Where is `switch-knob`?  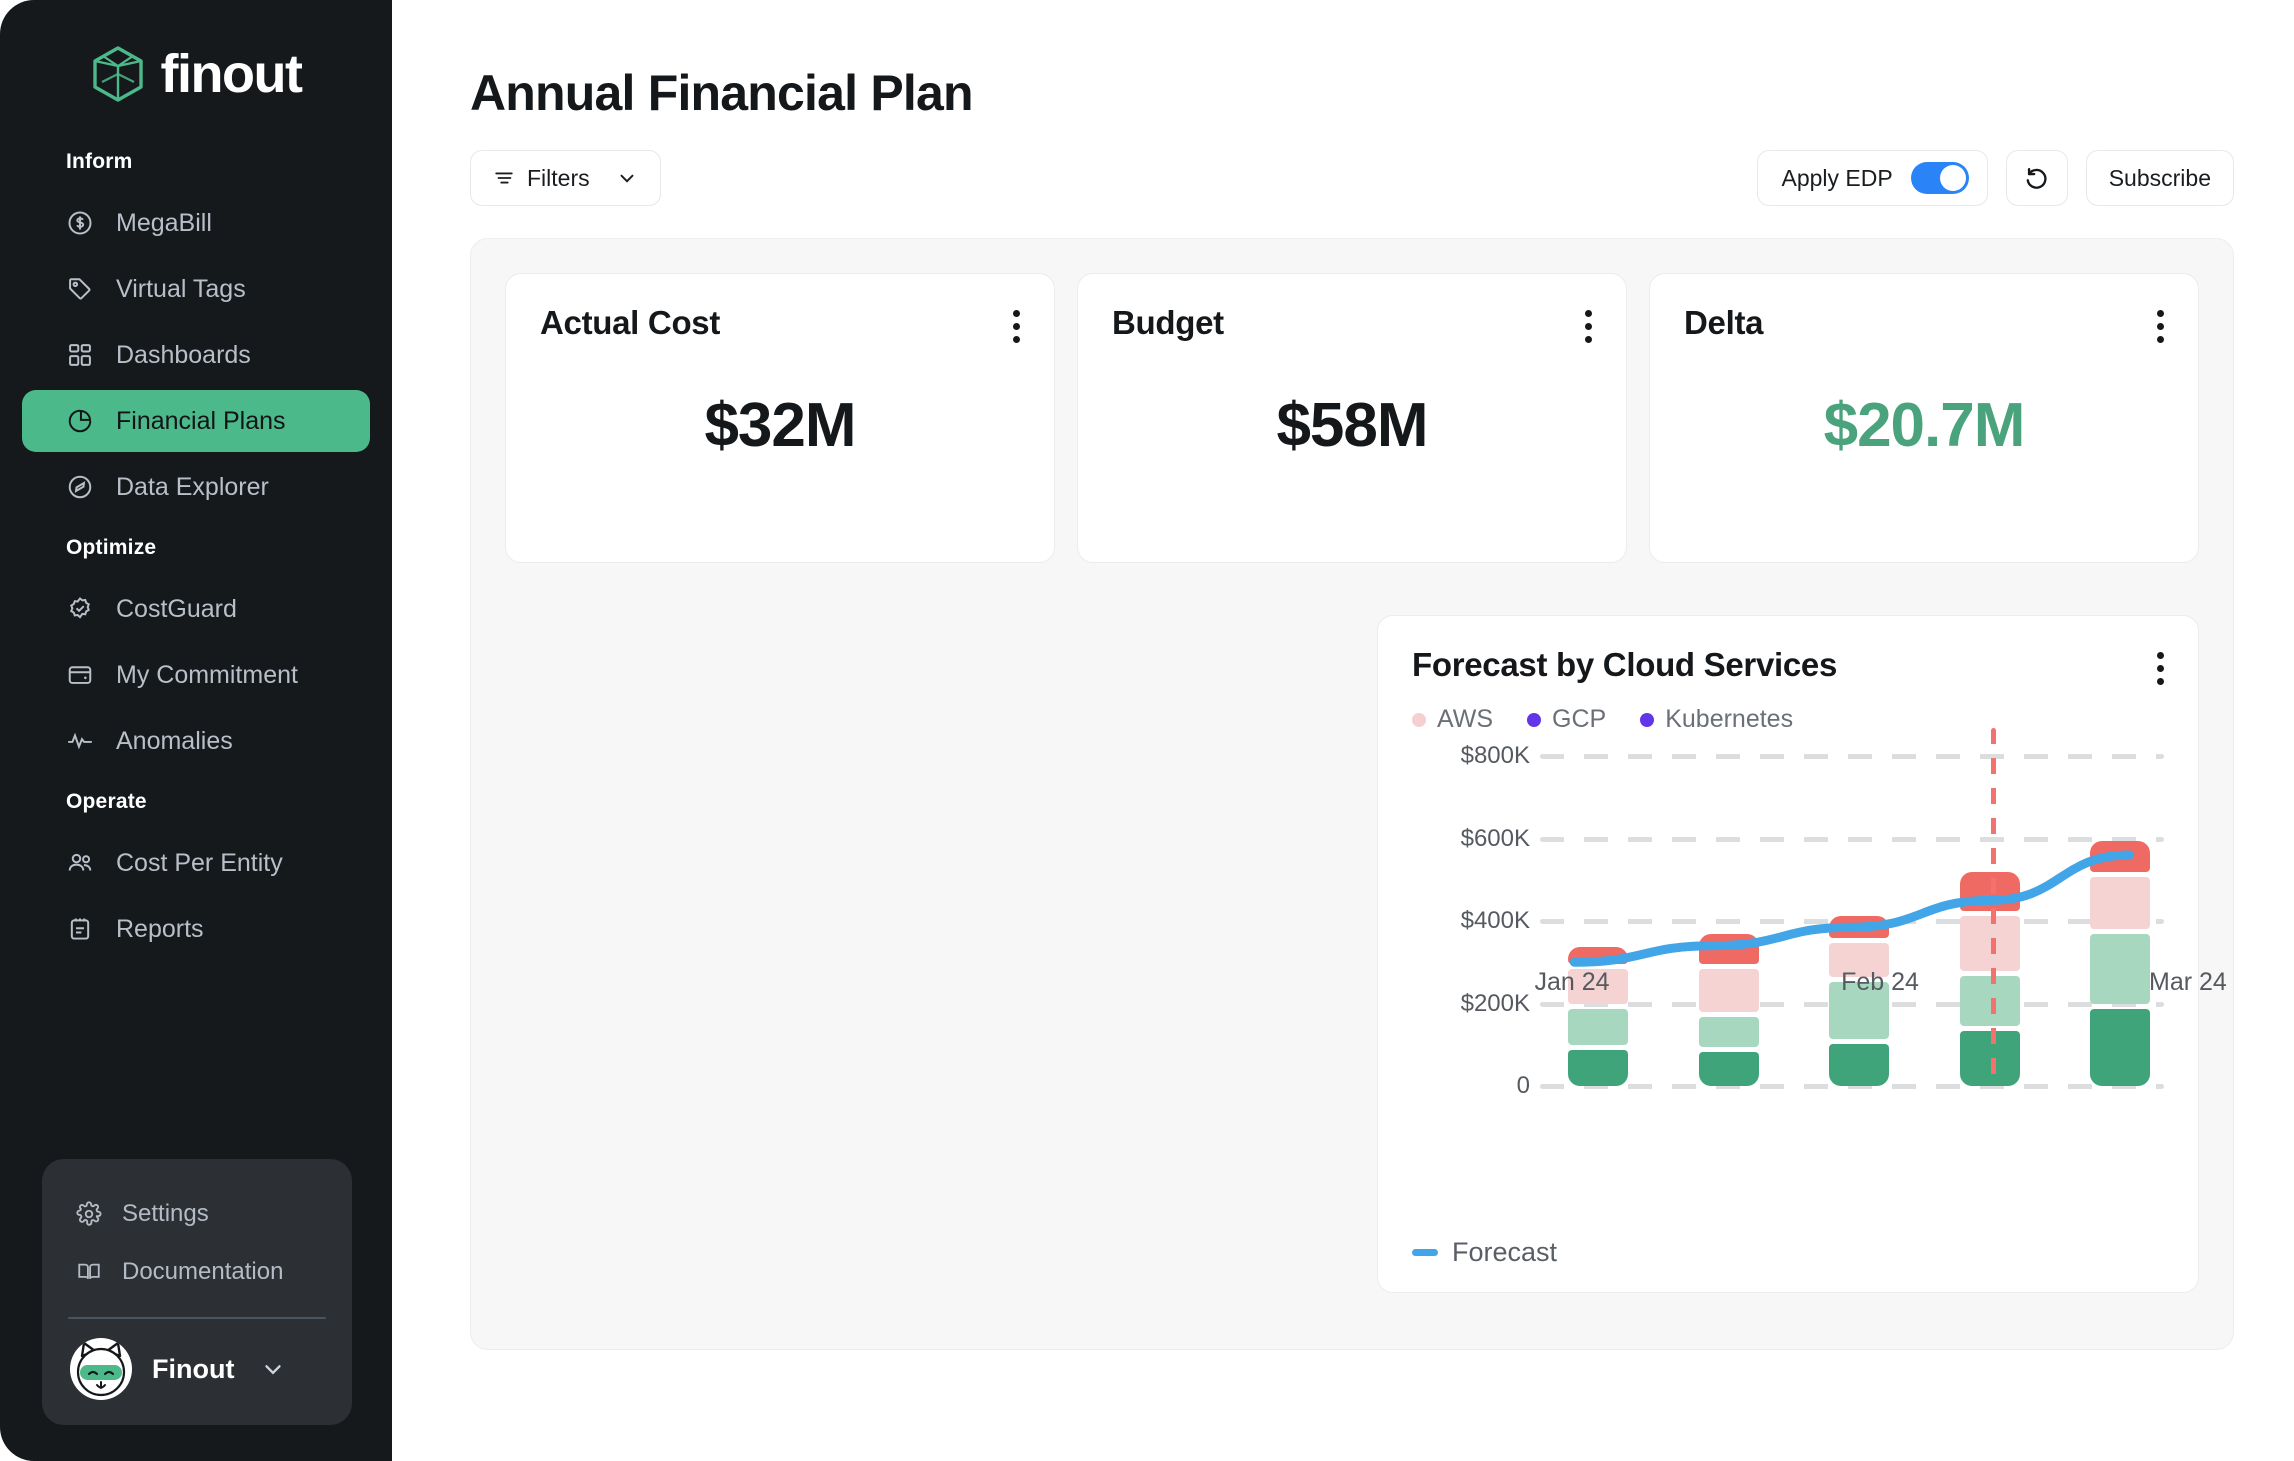
switch-knob is located at coordinates (1952, 178).